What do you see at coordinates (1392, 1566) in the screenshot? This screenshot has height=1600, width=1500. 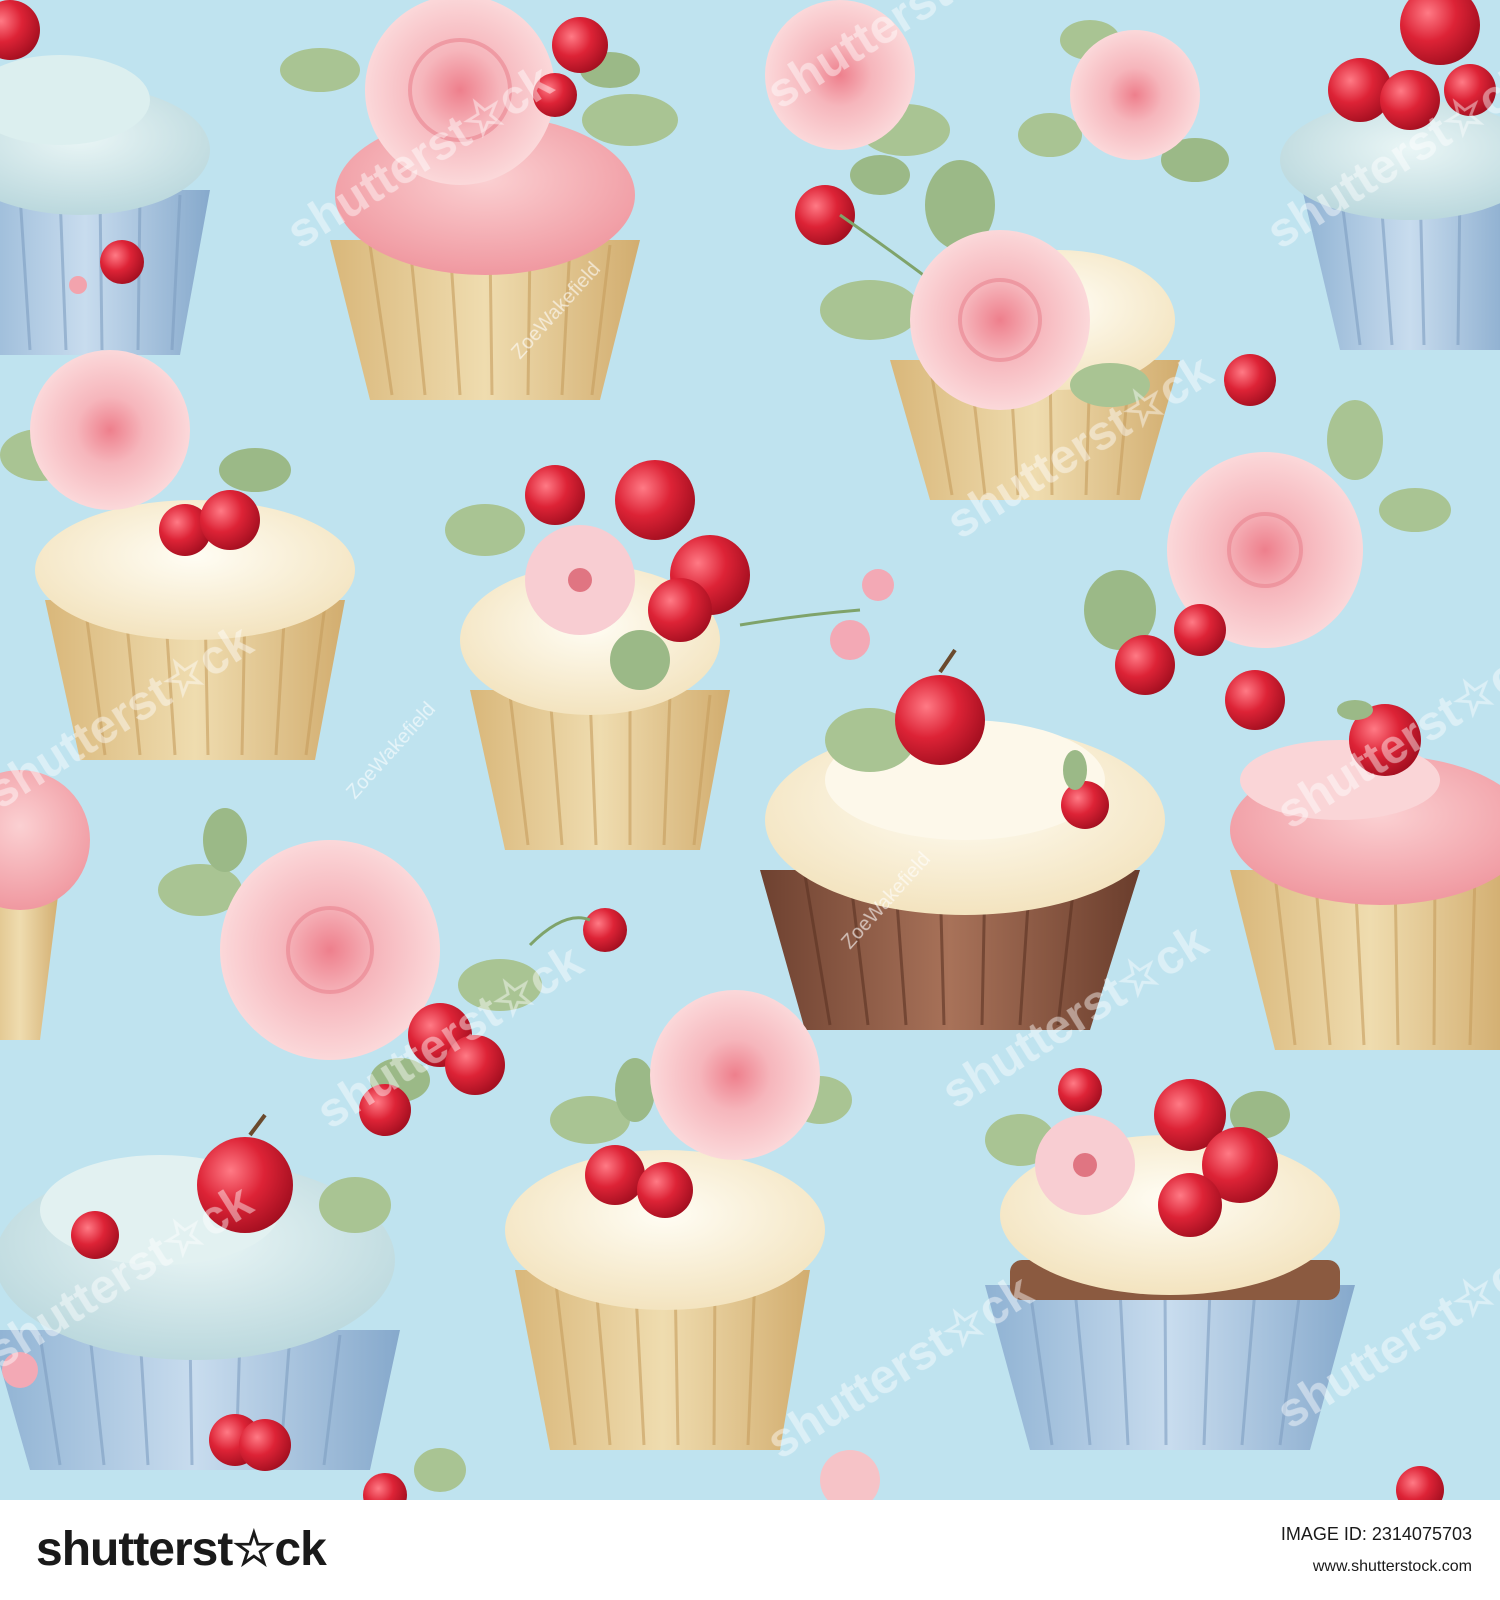 I see `site-url: www.shutterstock.com` at bounding box center [1392, 1566].